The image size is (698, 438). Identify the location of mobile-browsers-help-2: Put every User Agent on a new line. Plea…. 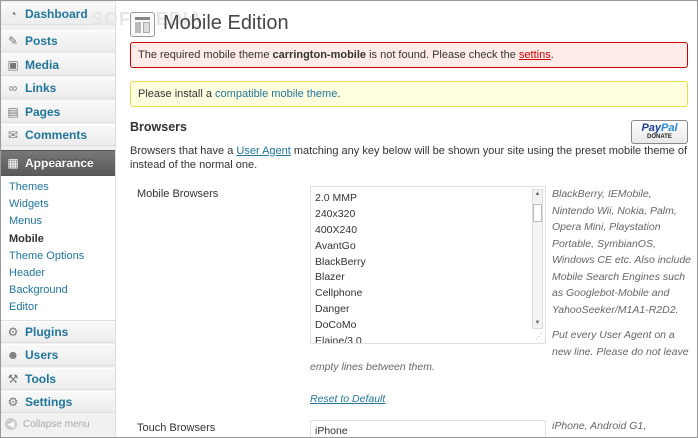
(622, 343).